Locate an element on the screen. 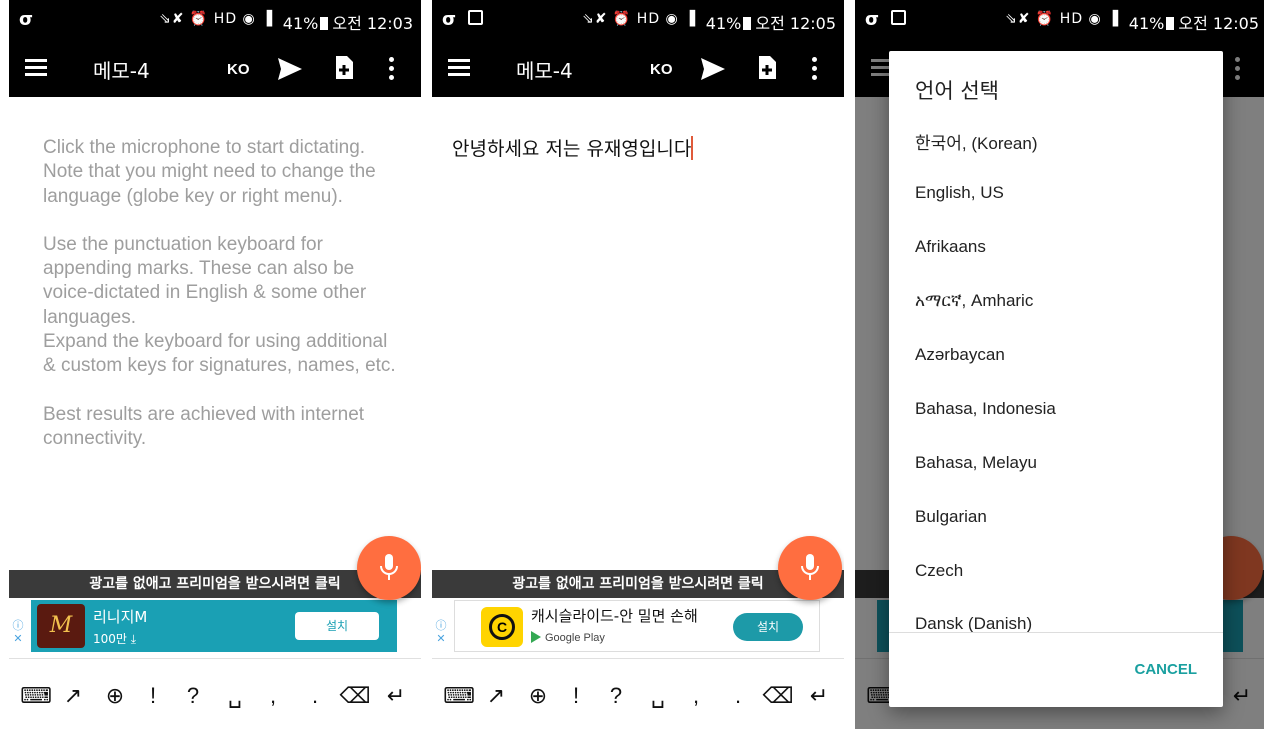 This screenshot has height=729, width=1264. ad-box: M 리니지M 100만 ⤓ 설치 is located at coordinates (214, 626).